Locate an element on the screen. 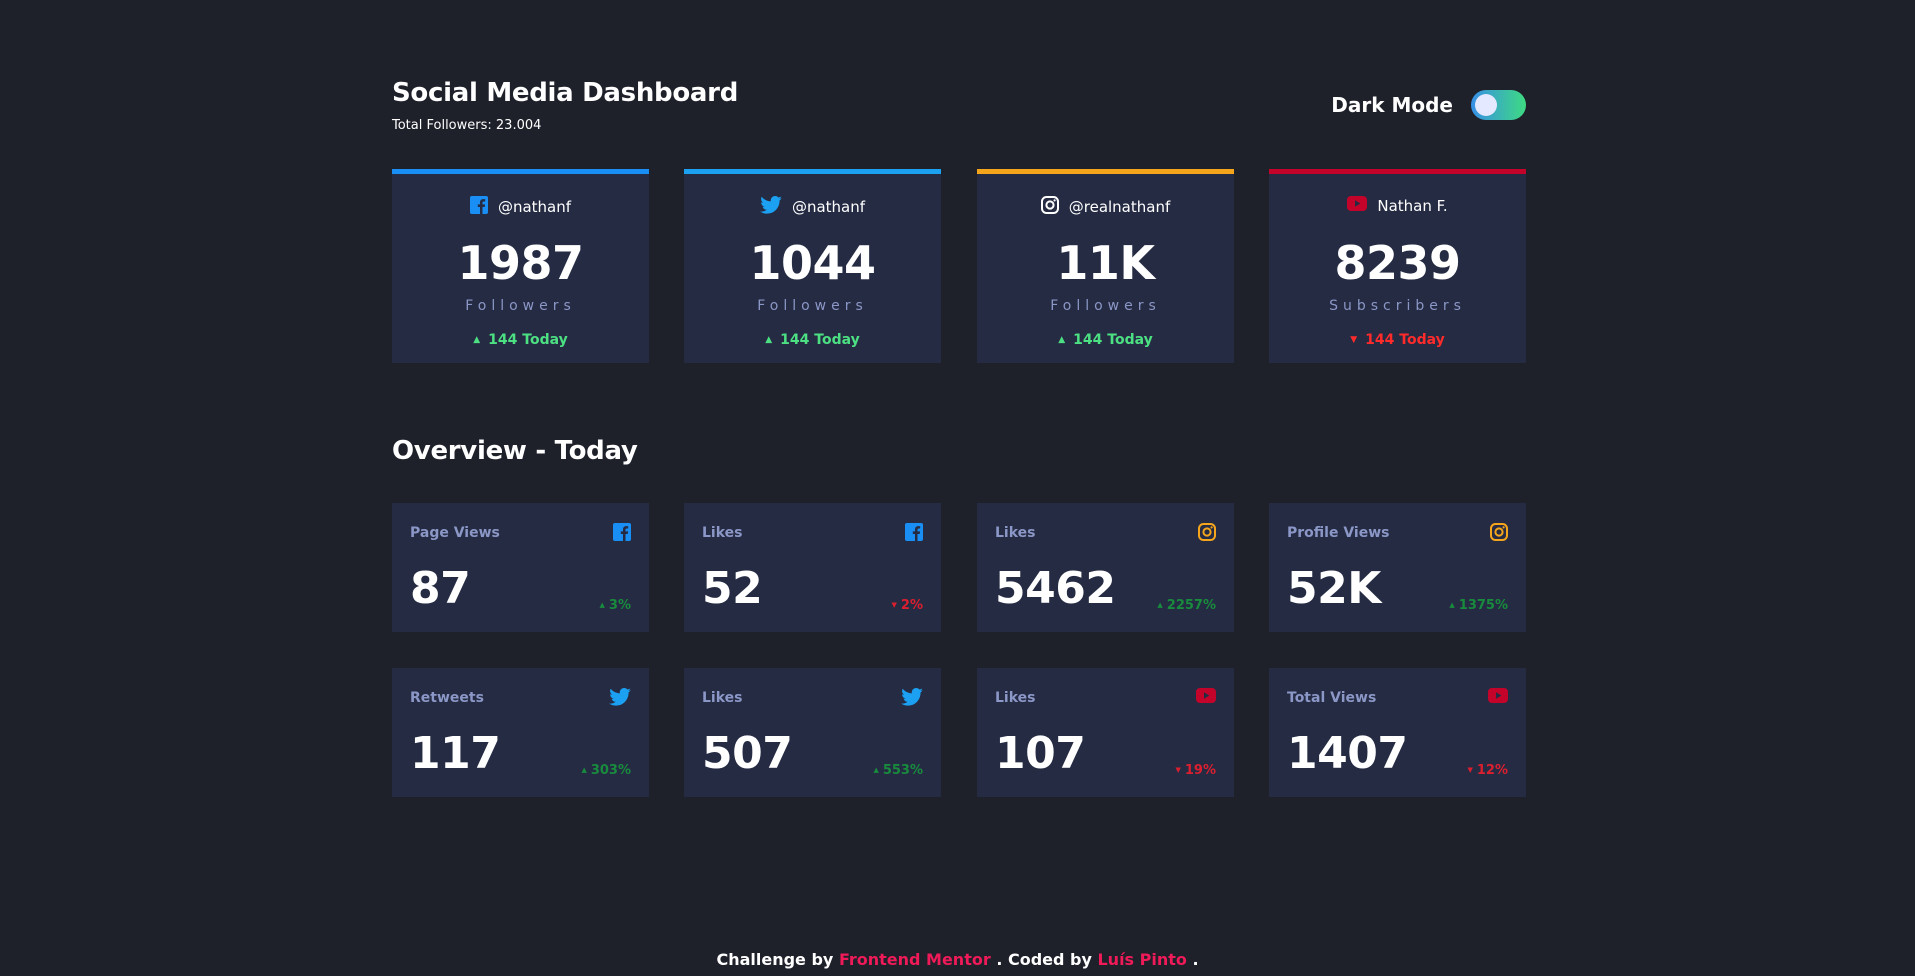  footer-prefix: Challenge by is located at coordinates (775, 959).